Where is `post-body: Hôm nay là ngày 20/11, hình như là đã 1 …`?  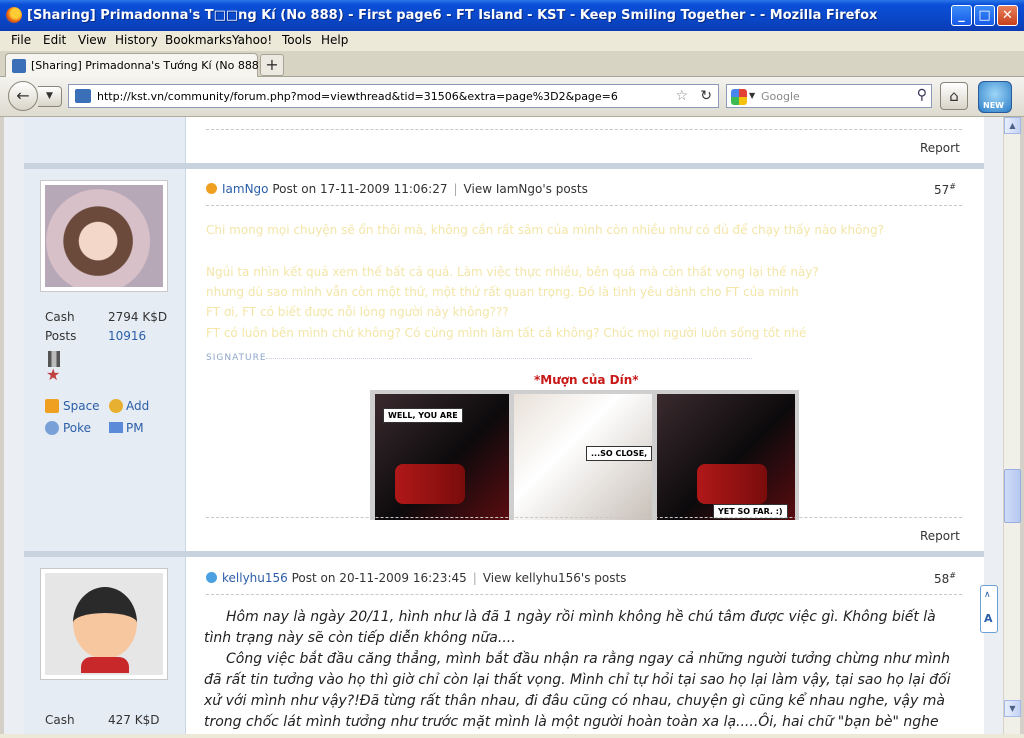
post-body: Hôm nay là ngày 20/11, hình như là đã 1 … is located at coordinates (584, 670).